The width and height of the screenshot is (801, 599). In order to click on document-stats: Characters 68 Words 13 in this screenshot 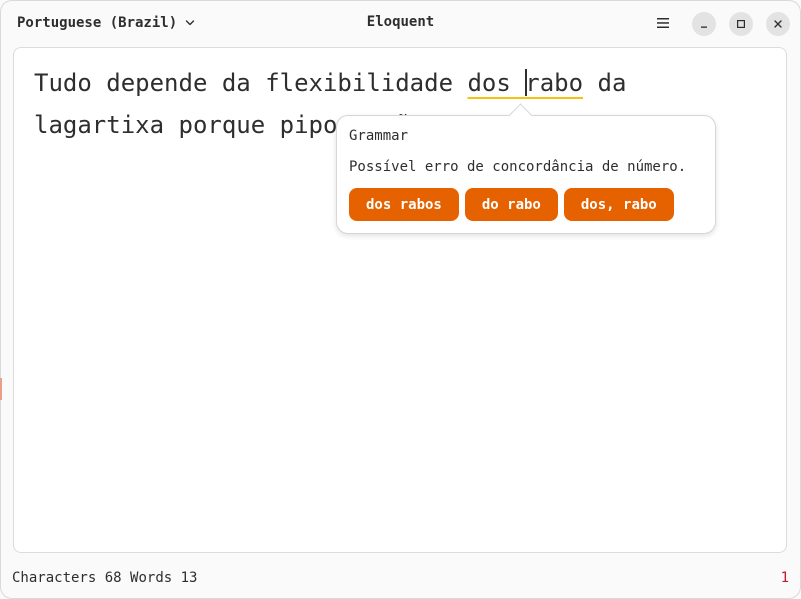, I will do `click(104, 578)`.